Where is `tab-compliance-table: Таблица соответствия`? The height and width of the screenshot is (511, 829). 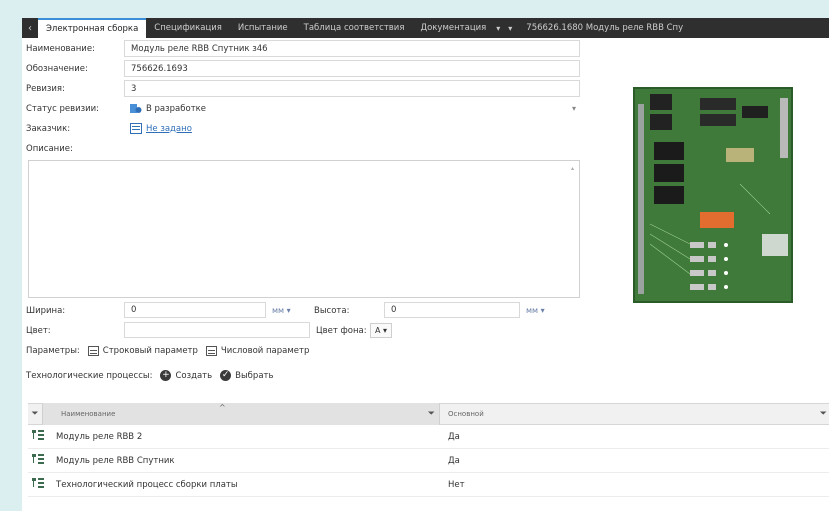
tab-compliance-table: Таблица соответствия is located at coordinates (354, 28).